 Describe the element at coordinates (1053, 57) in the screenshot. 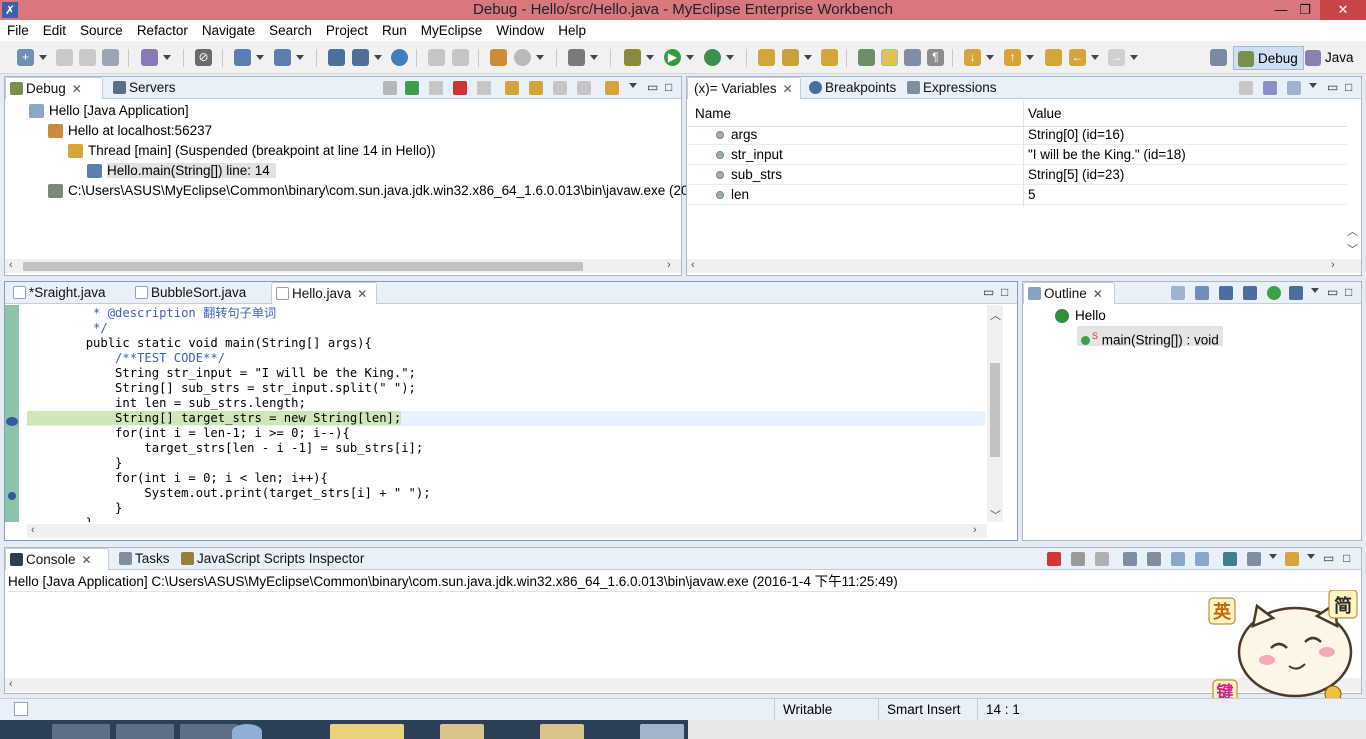

I see `last-edit-location-icon` at that location.